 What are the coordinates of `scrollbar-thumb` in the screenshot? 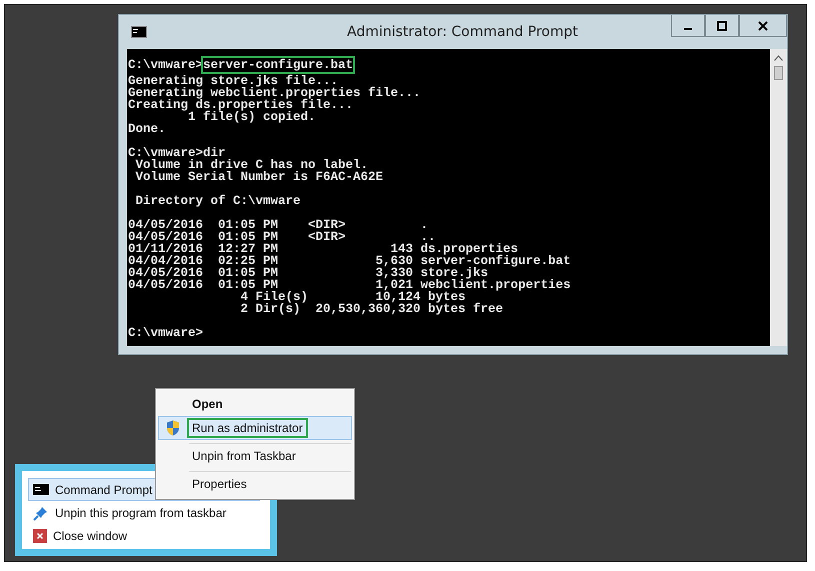 It's located at (778, 73).